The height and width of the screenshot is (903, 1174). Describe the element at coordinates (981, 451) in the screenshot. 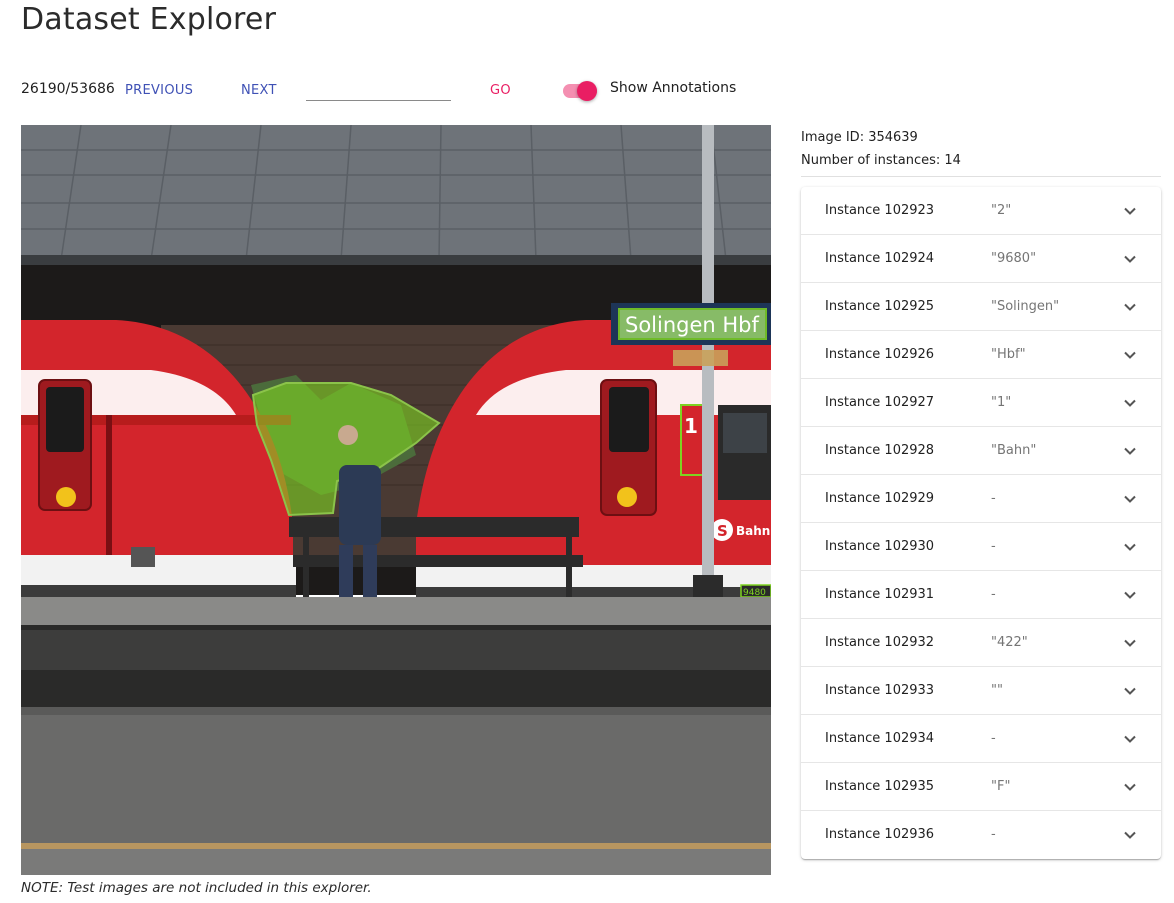

I see `instance-row: Instance 102928 "Bahn"` at that location.